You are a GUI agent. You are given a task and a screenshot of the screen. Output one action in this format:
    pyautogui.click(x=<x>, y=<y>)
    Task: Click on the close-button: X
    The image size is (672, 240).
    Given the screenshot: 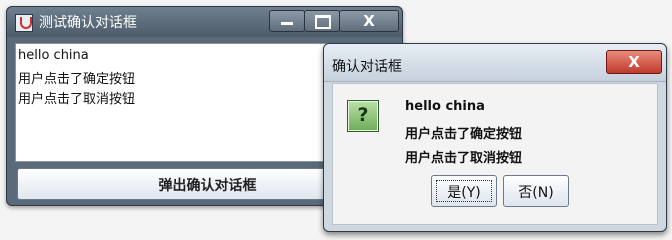 What is the action you would take?
    pyautogui.click(x=369, y=21)
    